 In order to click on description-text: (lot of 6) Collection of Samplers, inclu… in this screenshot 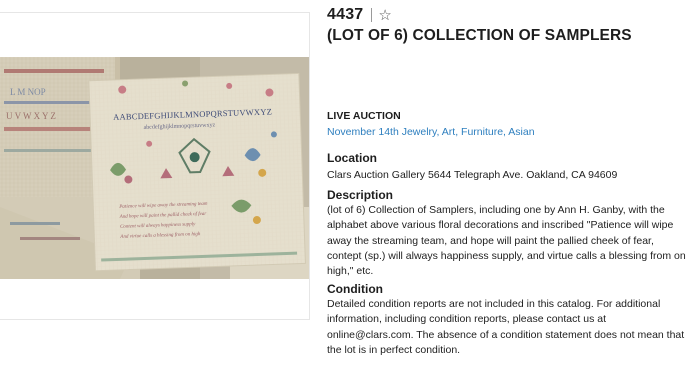, I will do `click(506, 241)`.